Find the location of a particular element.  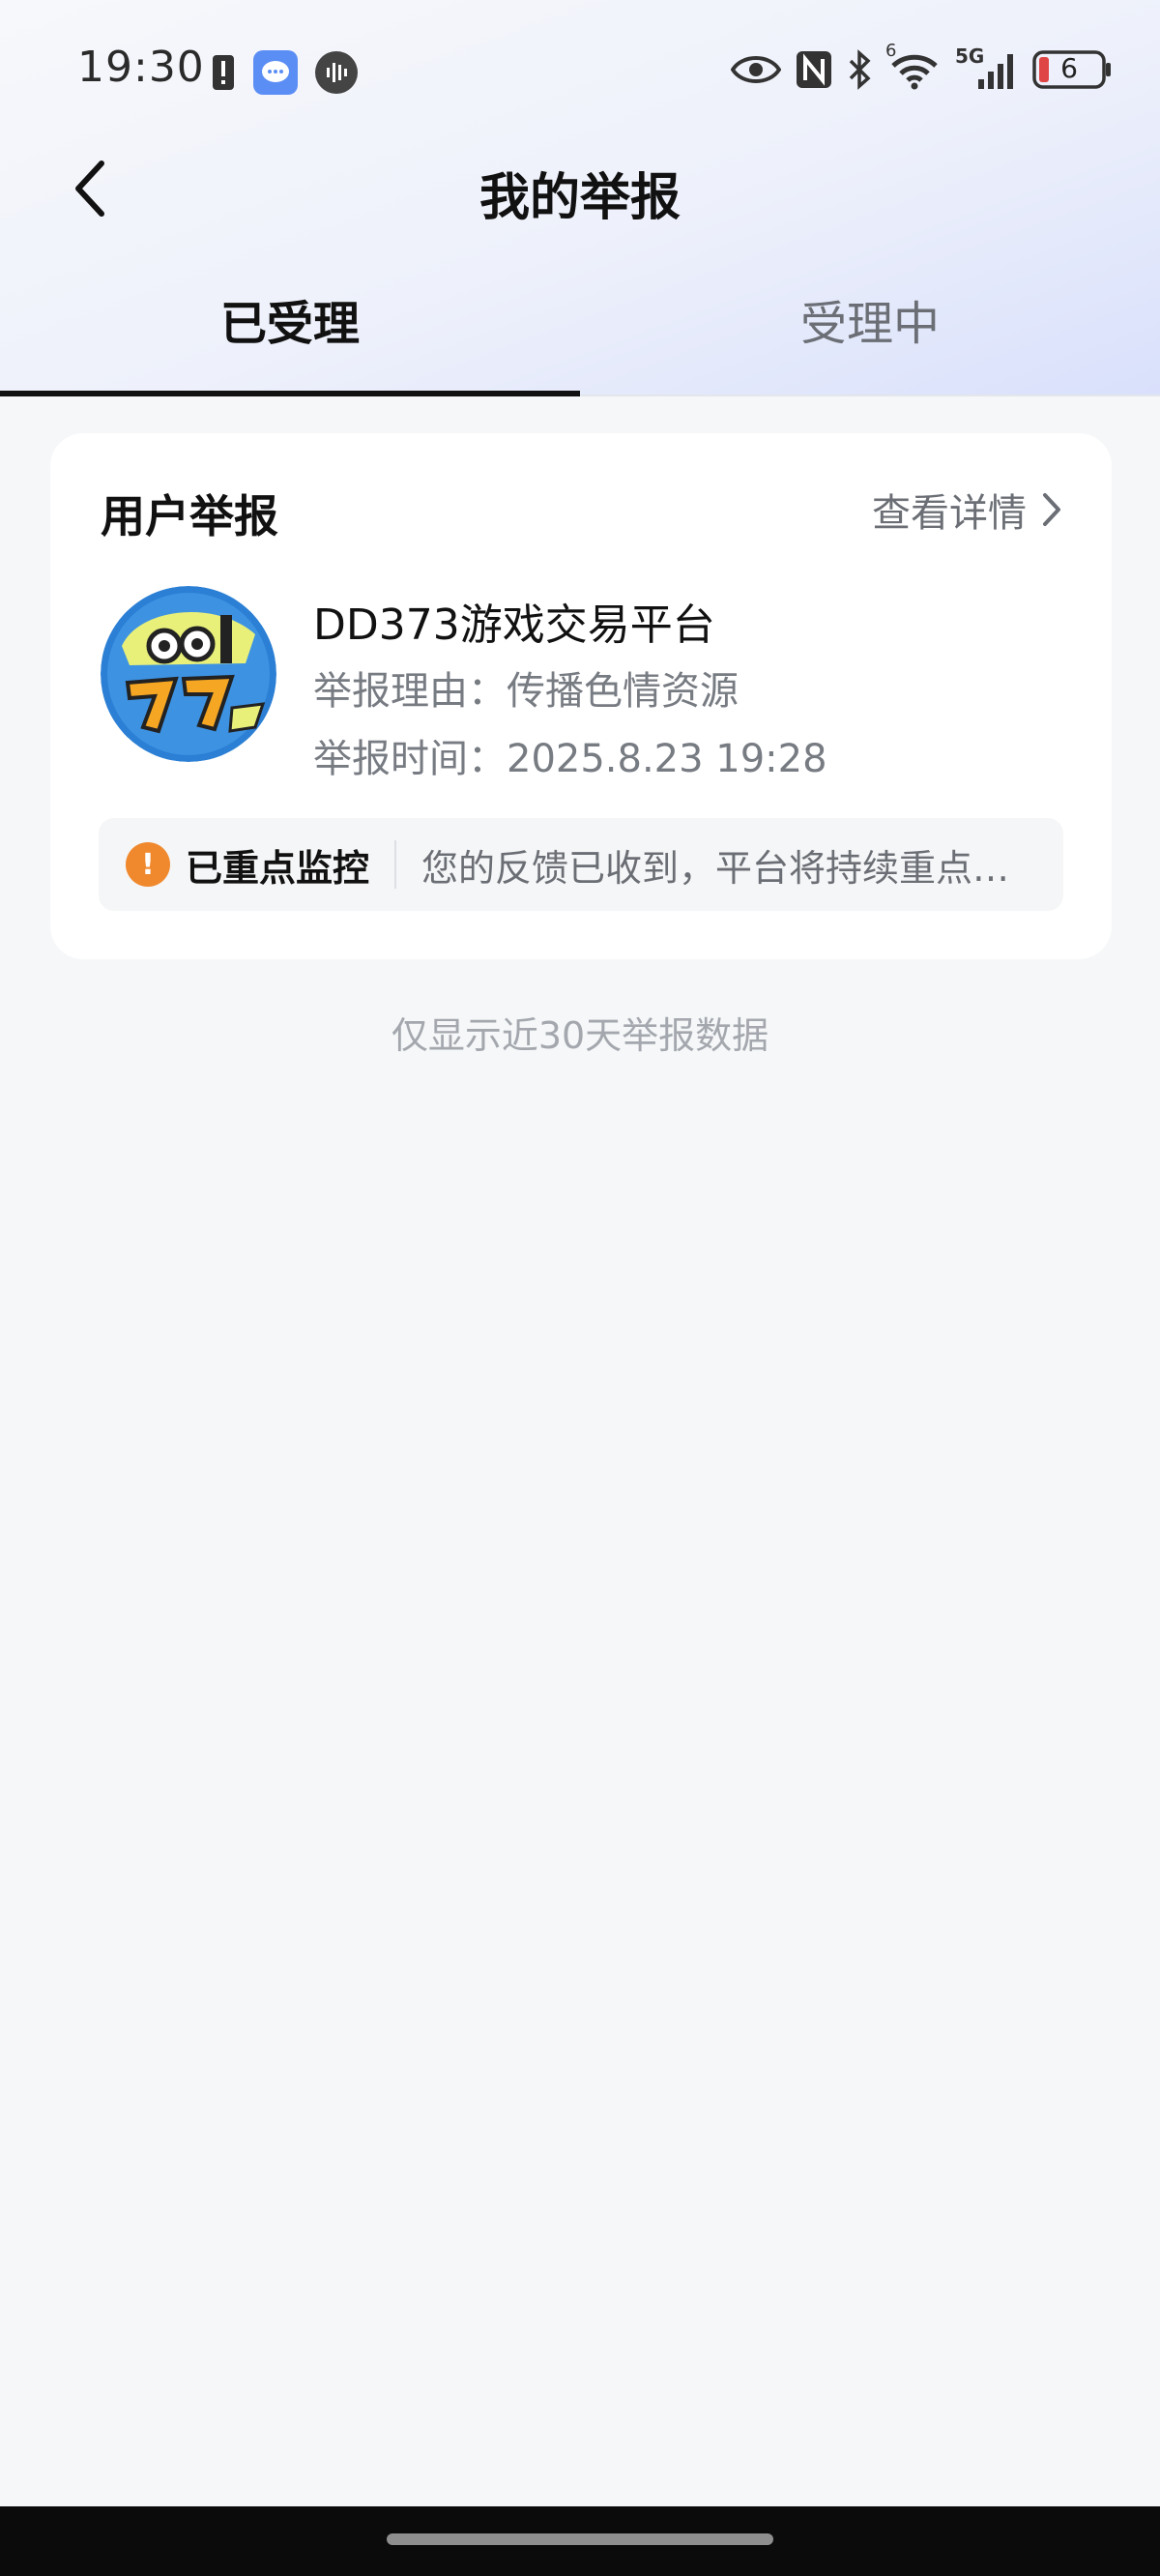

chevron-right-icon is located at coordinates (1052, 509).